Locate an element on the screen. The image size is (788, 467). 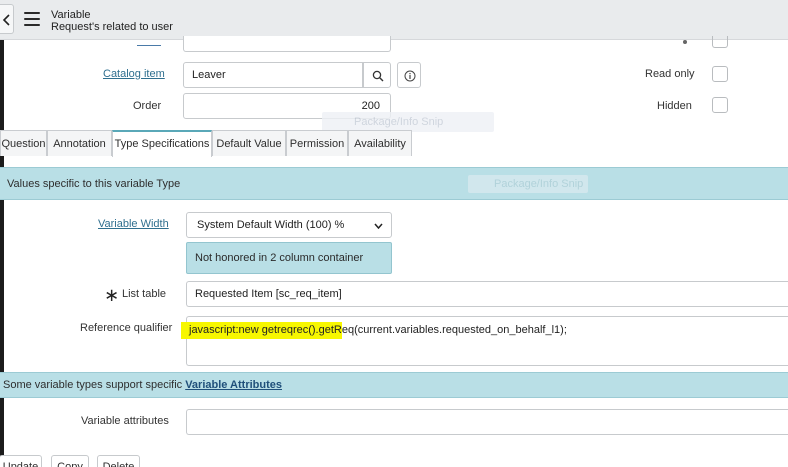
info-icon is located at coordinates (410, 76).